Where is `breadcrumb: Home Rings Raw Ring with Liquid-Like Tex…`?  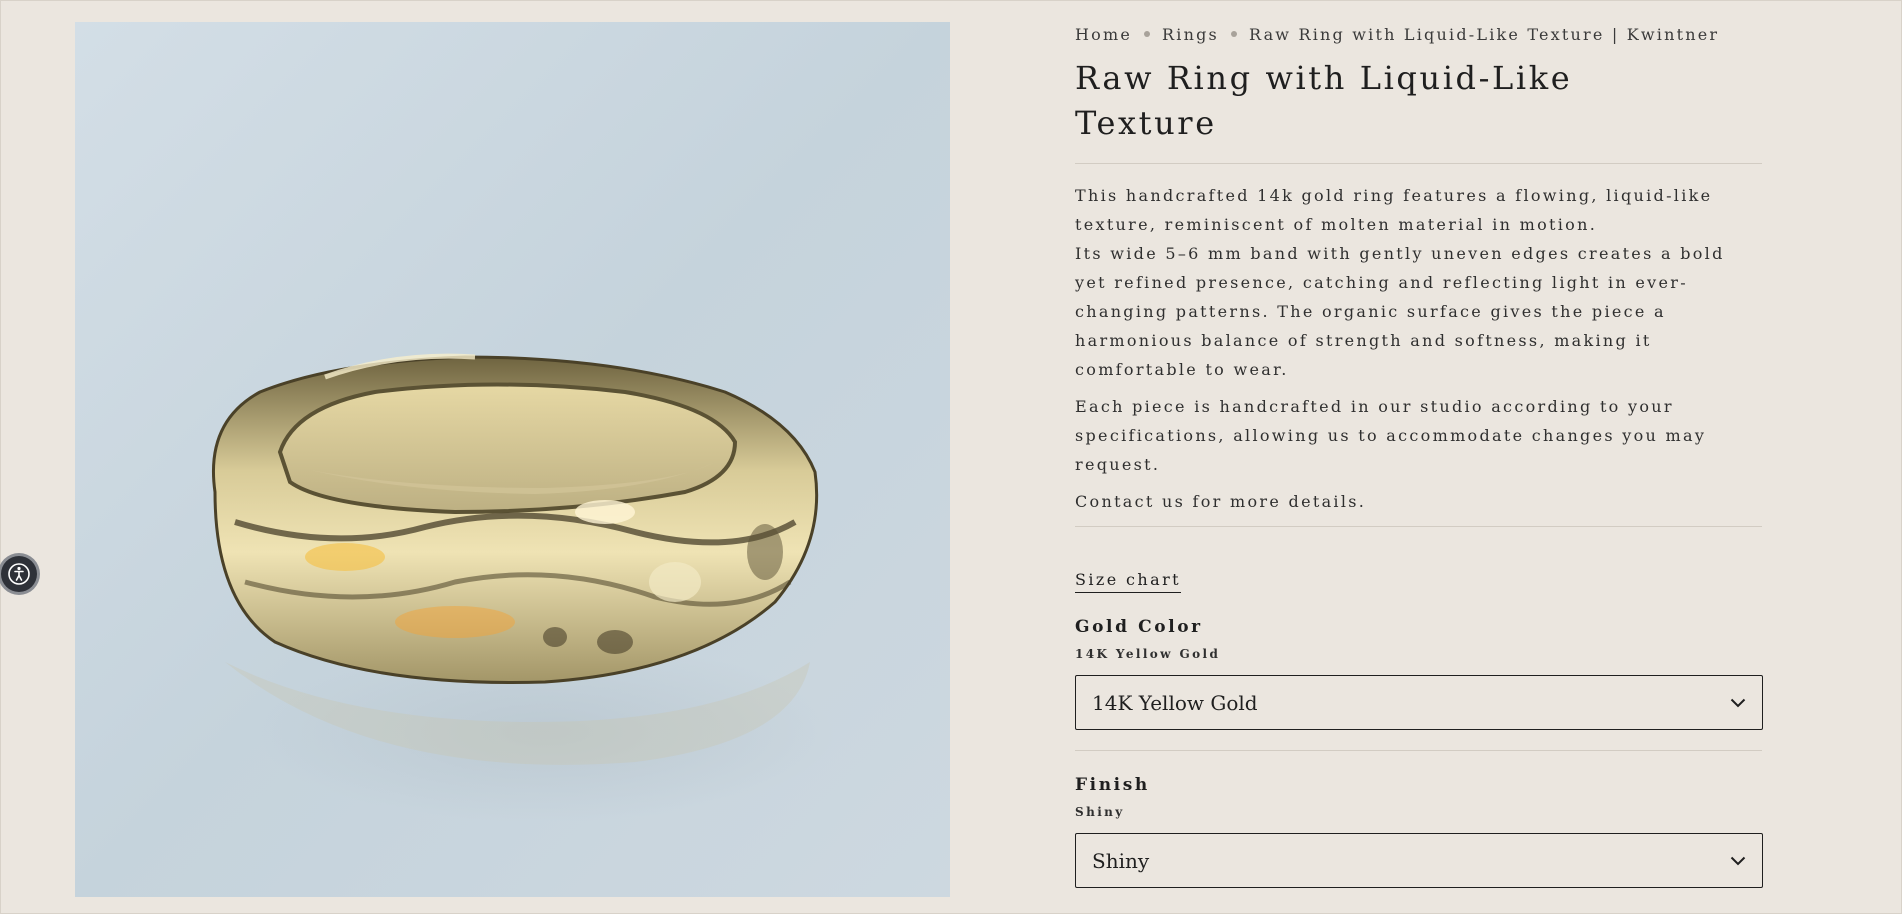 breadcrumb: Home Rings Raw Ring with Liquid-Like Tex… is located at coordinates (1418, 34).